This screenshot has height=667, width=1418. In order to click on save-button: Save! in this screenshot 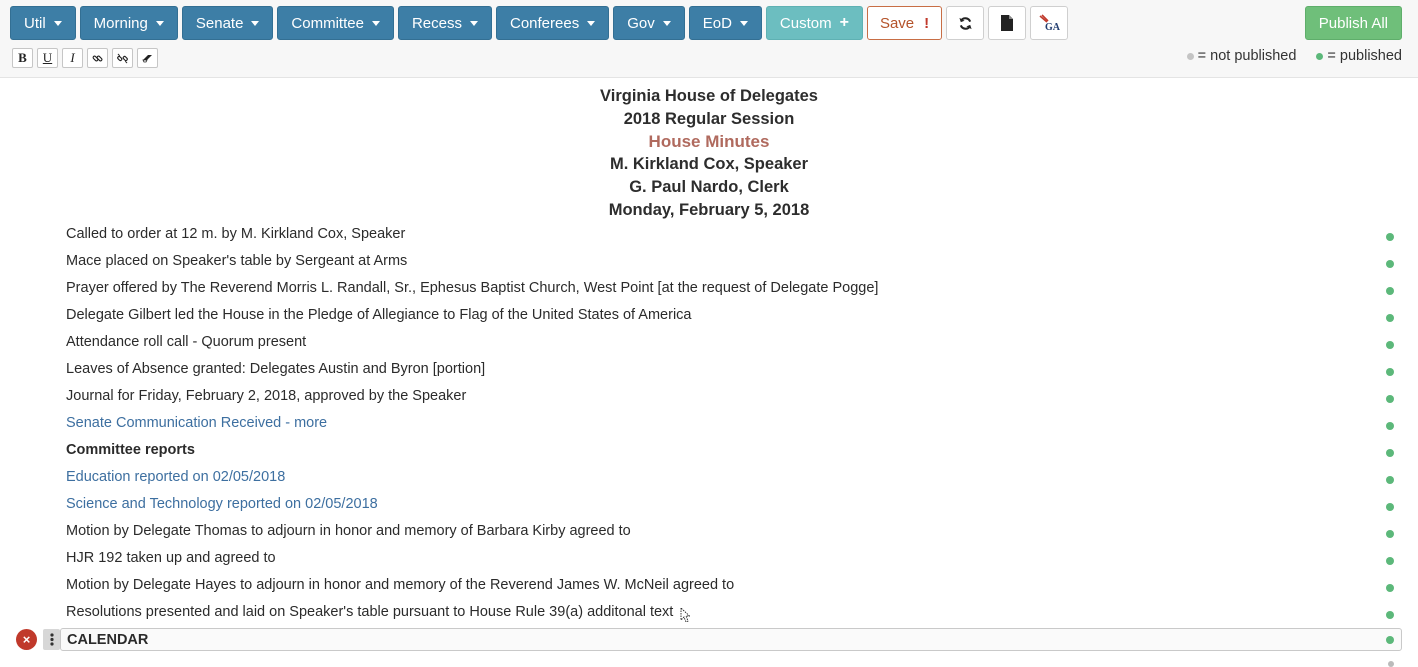, I will do `click(904, 23)`.